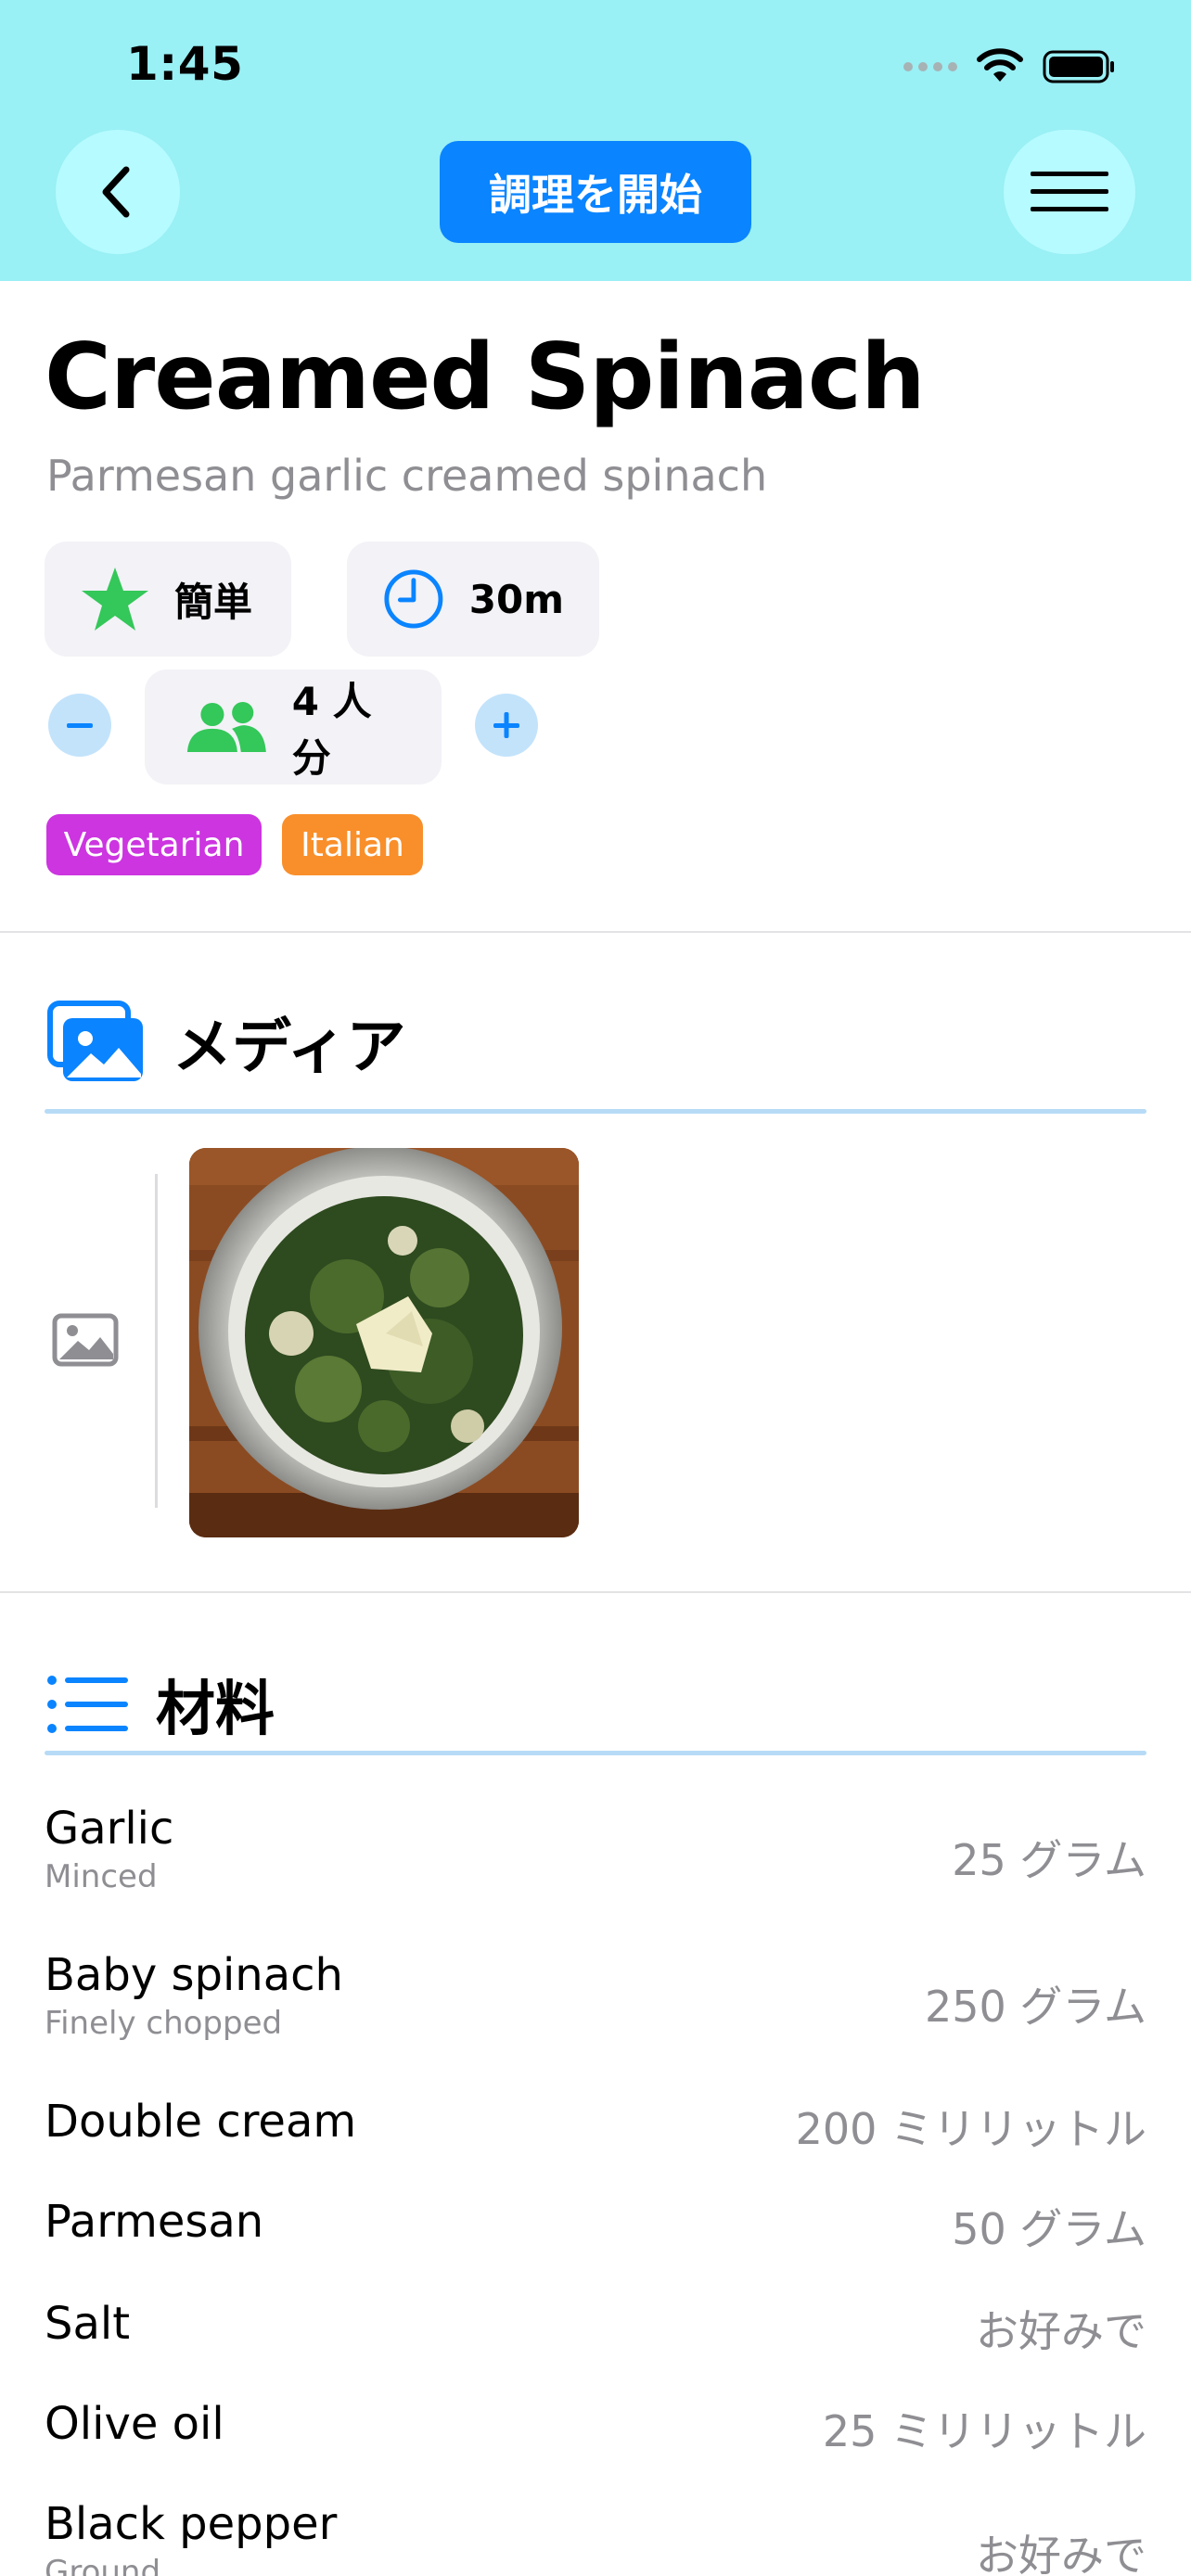  Describe the element at coordinates (85, 1340) in the screenshot. I see `image-placeholder-icon` at that location.